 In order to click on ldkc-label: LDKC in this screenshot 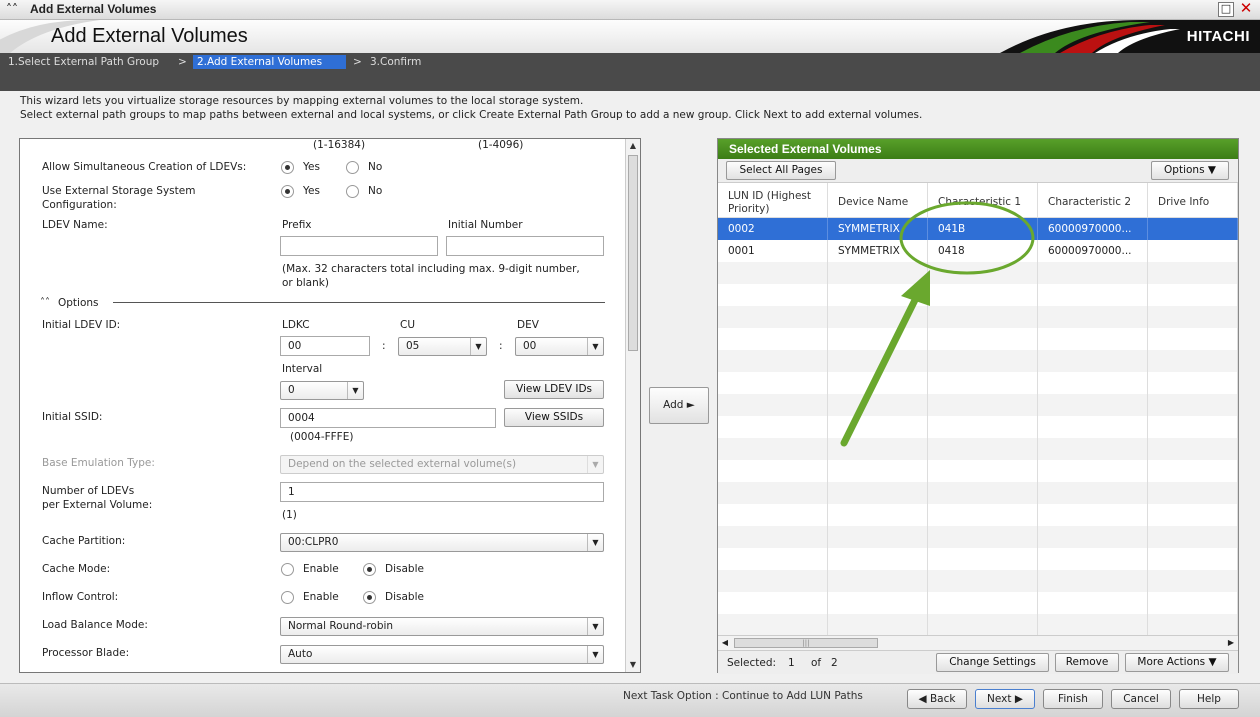, I will do `click(296, 325)`.